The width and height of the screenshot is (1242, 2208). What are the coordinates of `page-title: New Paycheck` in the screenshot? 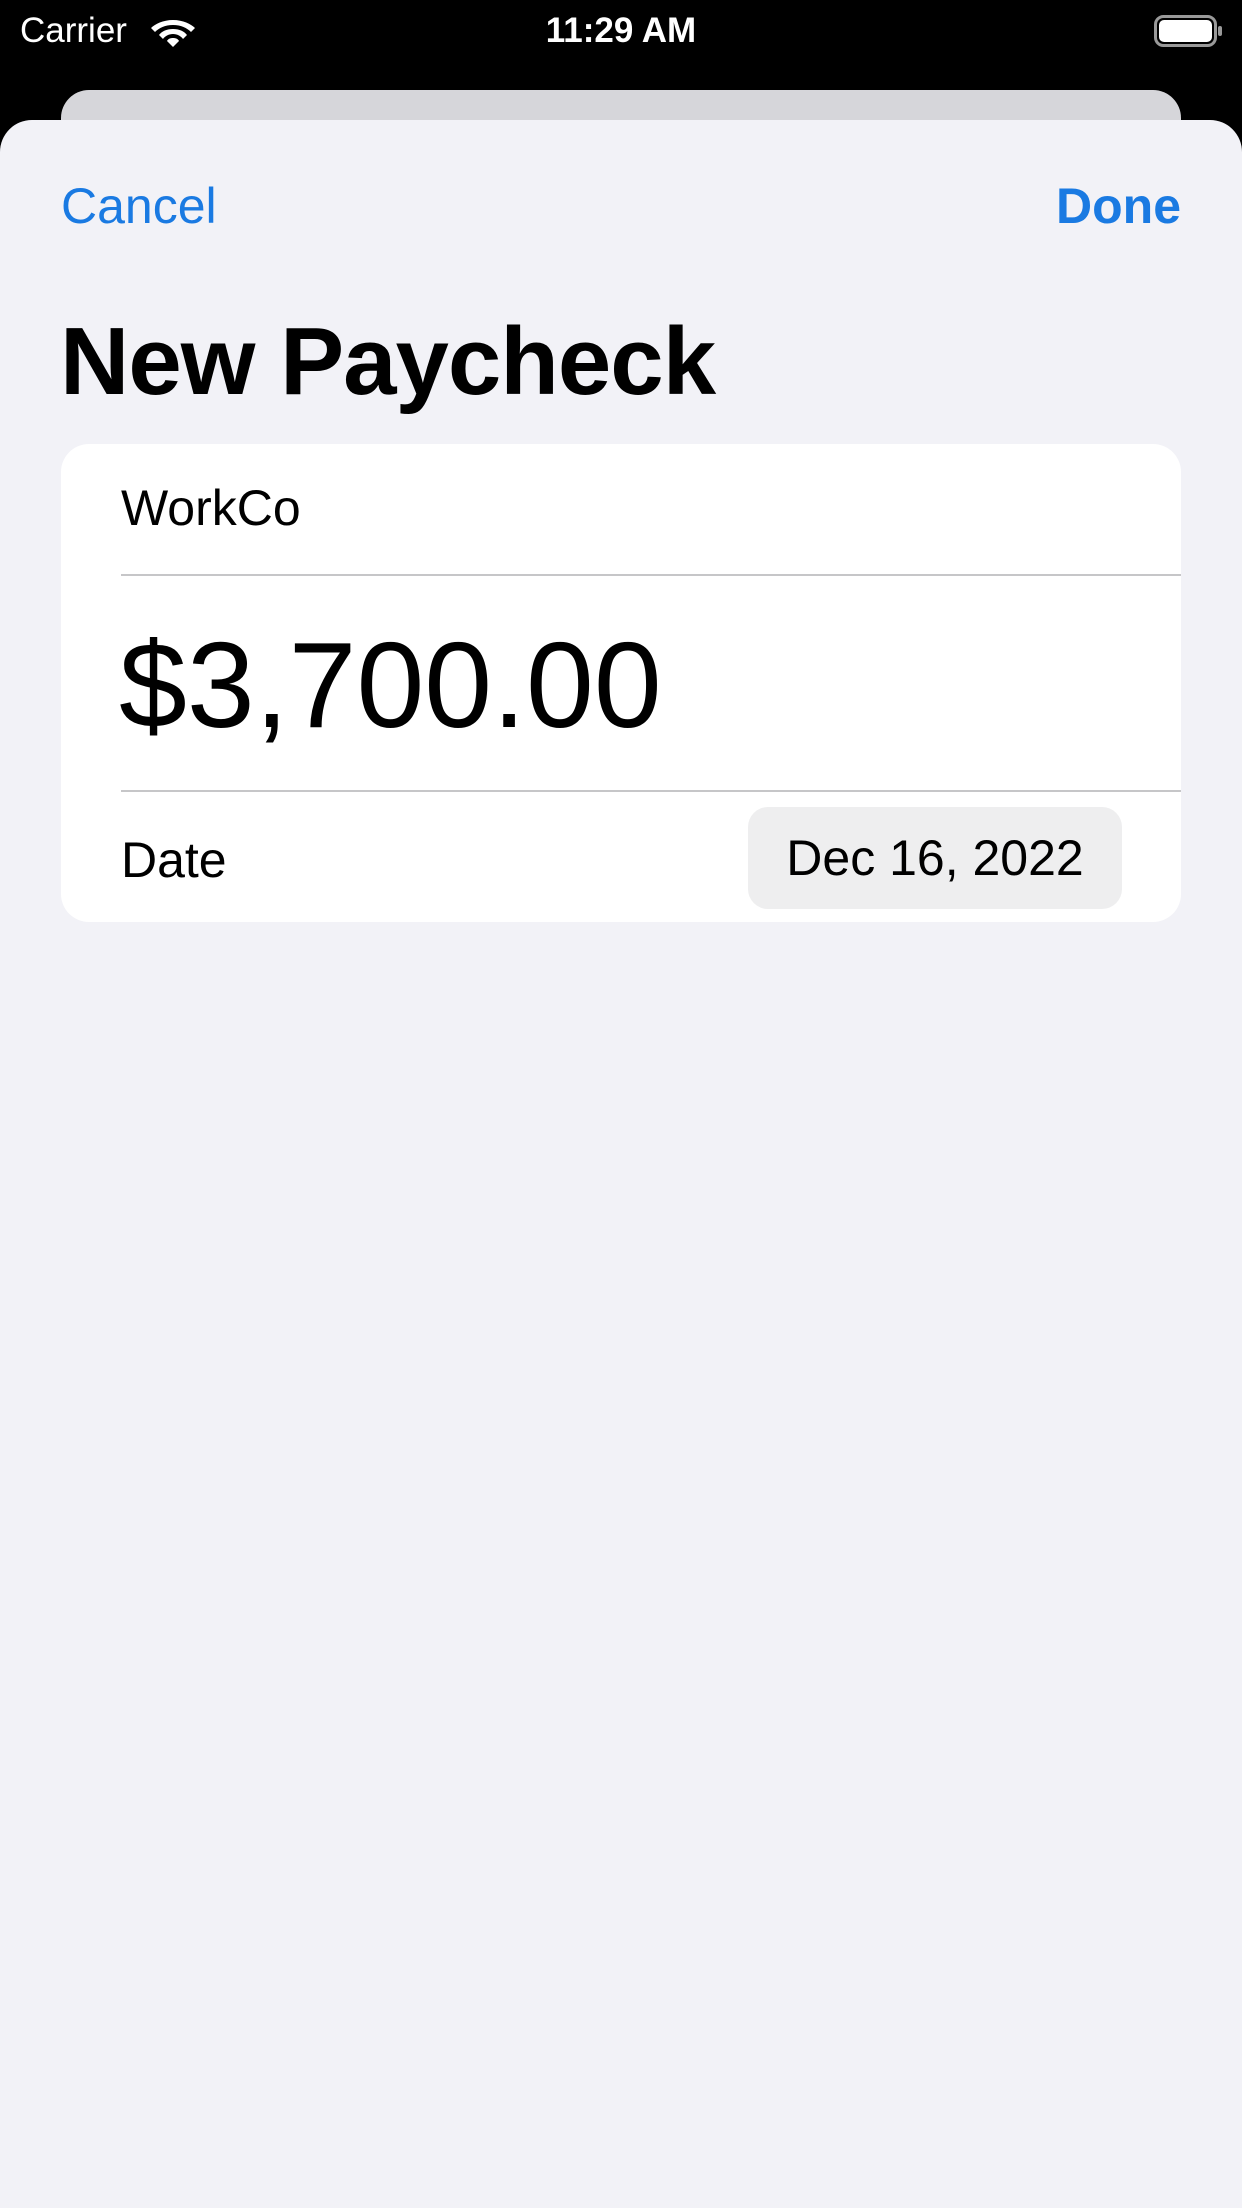 It's located at (388, 361).